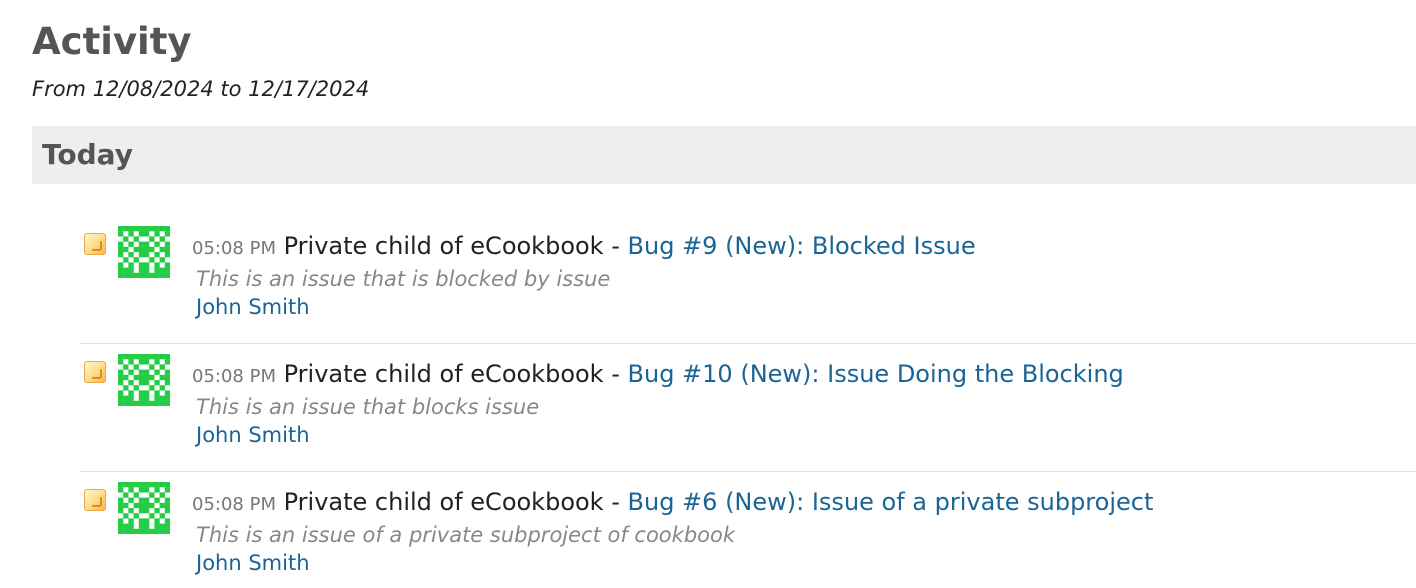  I want to click on page-title: Activity, so click(112, 41).